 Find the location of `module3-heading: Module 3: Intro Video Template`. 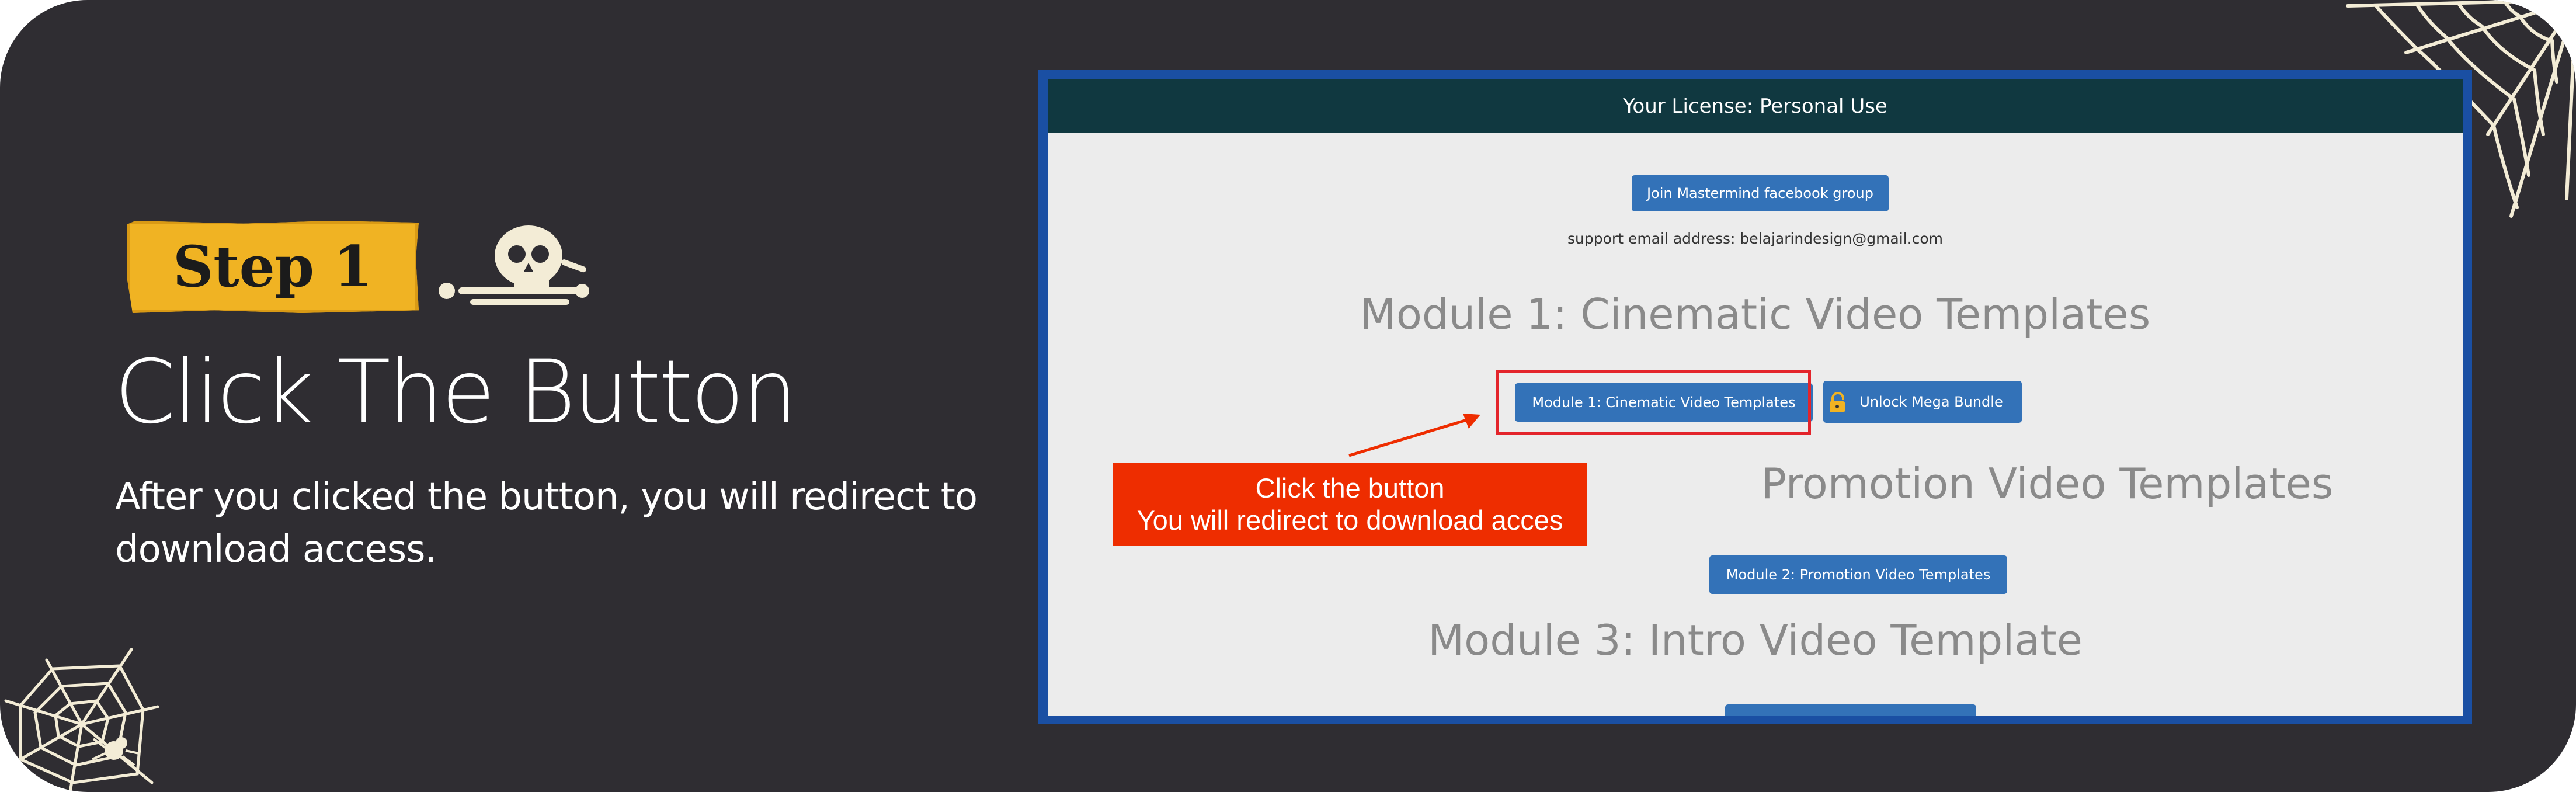

module3-heading: Module 3: Intro Video Template is located at coordinates (1756, 641).